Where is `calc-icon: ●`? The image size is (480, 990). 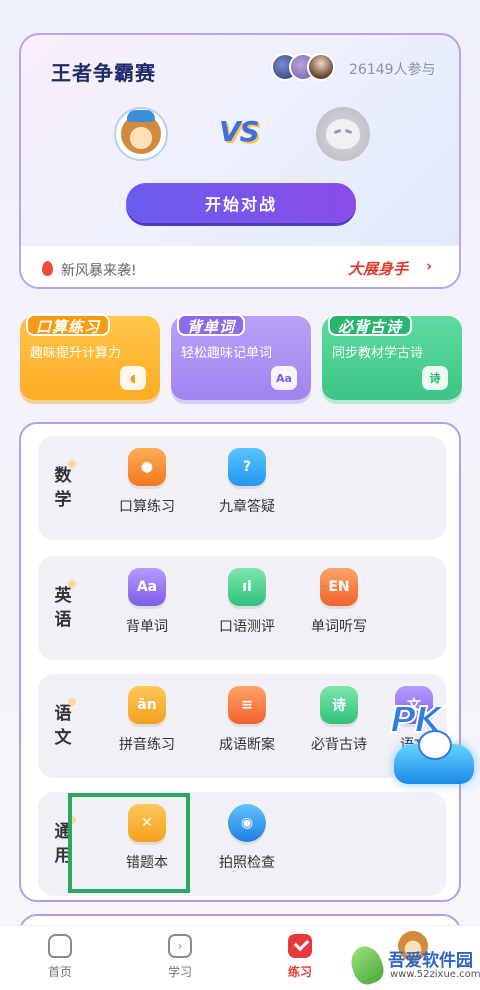
calc-icon: ● is located at coordinates (147, 467).